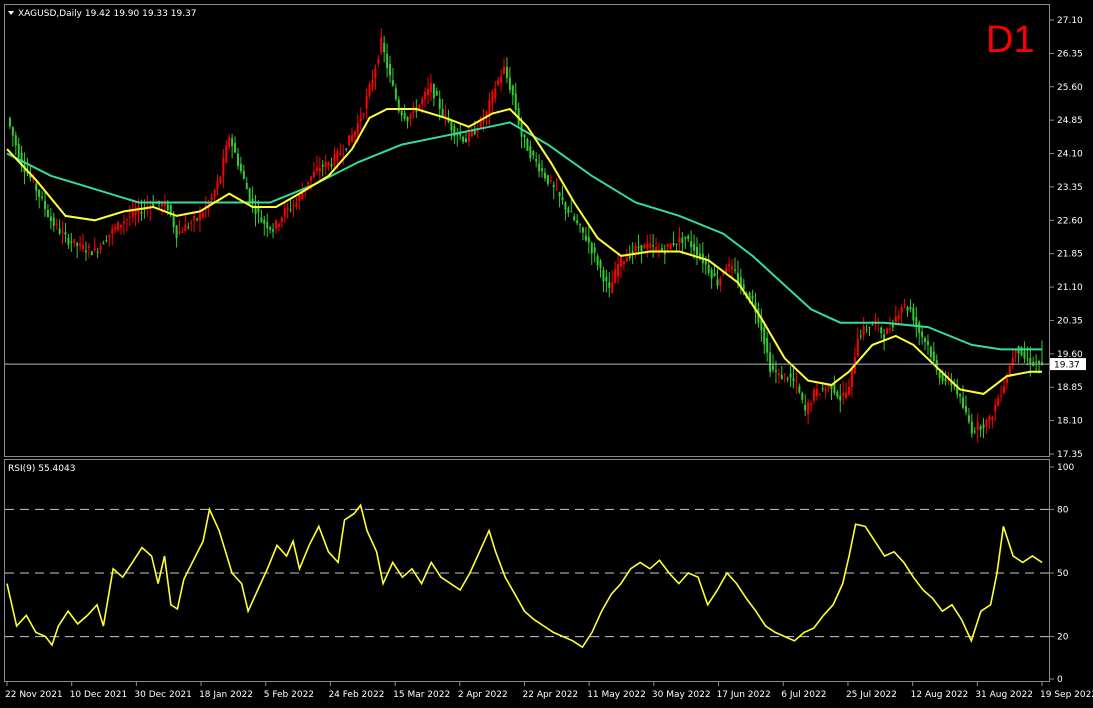  I want to click on price-tick-label: 21.85, so click(1070, 255).